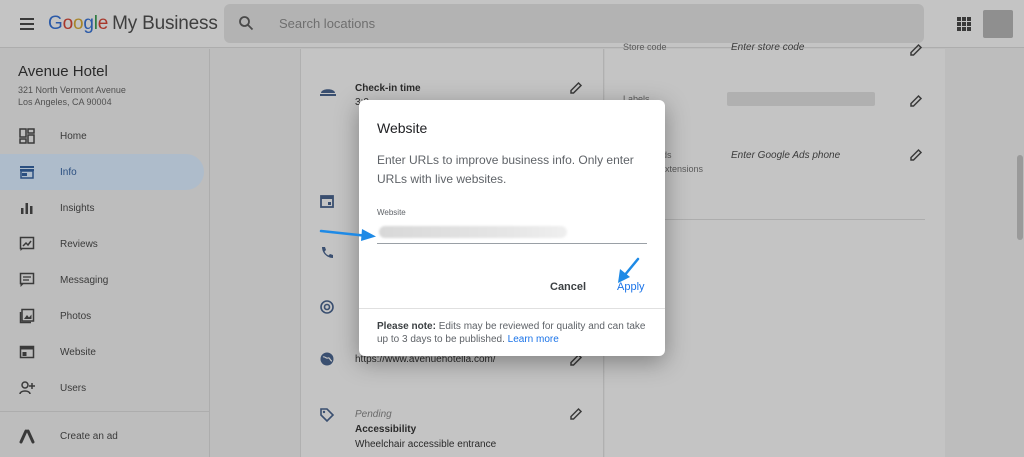 Image resolution: width=1024 pixels, height=457 pixels. Describe the element at coordinates (373, 414) in the screenshot. I see `pending-label: Pending` at that location.